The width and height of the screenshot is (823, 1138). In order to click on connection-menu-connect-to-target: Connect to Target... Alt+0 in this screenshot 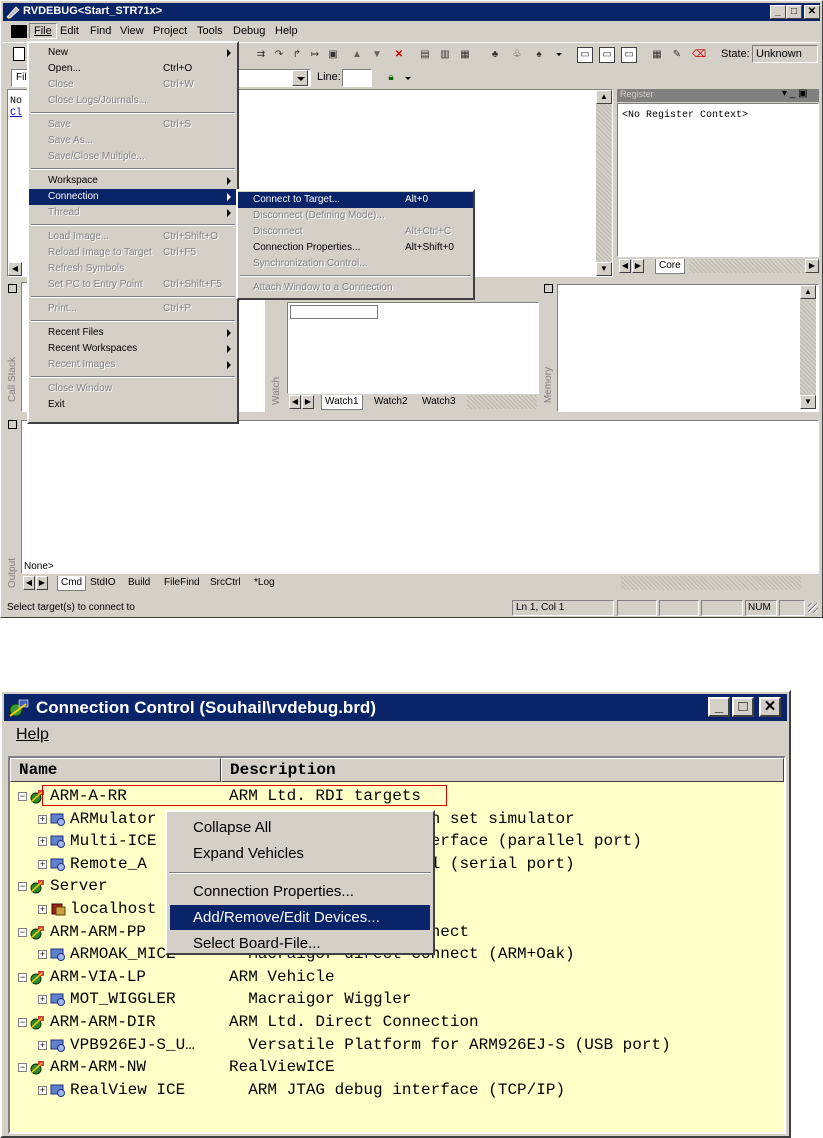, I will do `click(355, 200)`.